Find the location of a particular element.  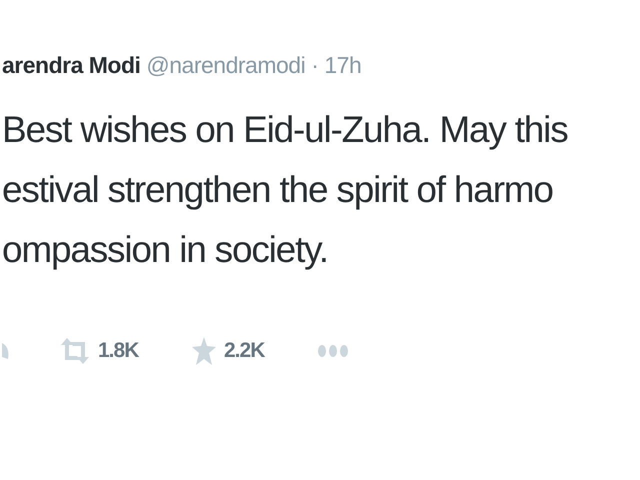

author-handle: @narendramodi is located at coordinates (226, 65).